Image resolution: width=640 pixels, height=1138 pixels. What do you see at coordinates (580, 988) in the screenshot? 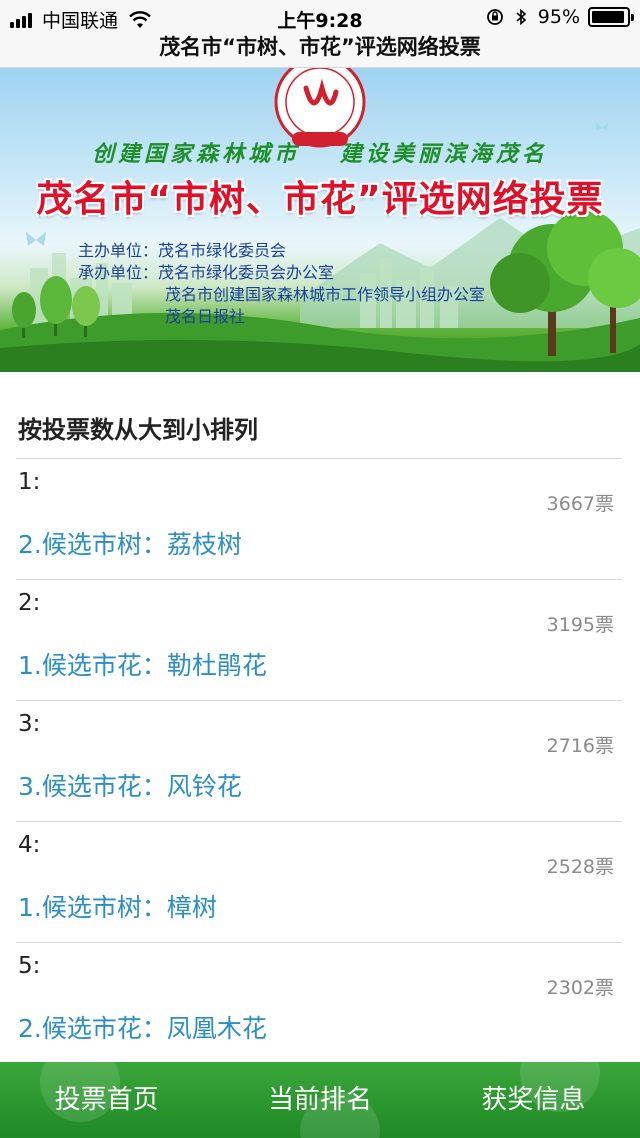
I see `vote-count: 2302票` at bounding box center [580, 988].